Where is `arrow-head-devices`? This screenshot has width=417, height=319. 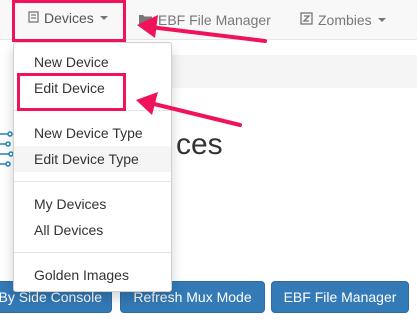 arrow-head-devices is located at coordinates (147, 26).